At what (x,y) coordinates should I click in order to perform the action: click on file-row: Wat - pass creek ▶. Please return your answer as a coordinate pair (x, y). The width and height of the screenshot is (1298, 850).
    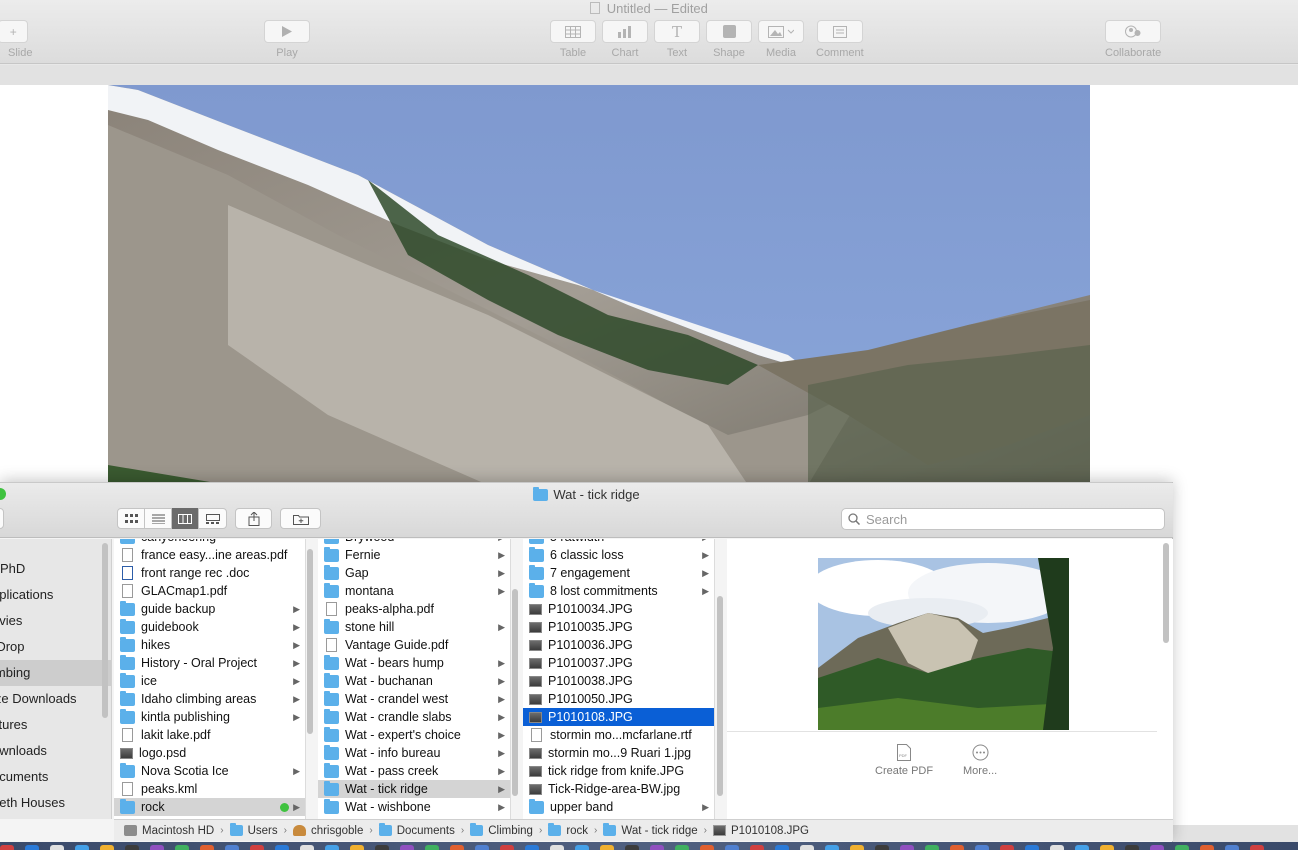
    Looking at the image, I should click on (414, 771).